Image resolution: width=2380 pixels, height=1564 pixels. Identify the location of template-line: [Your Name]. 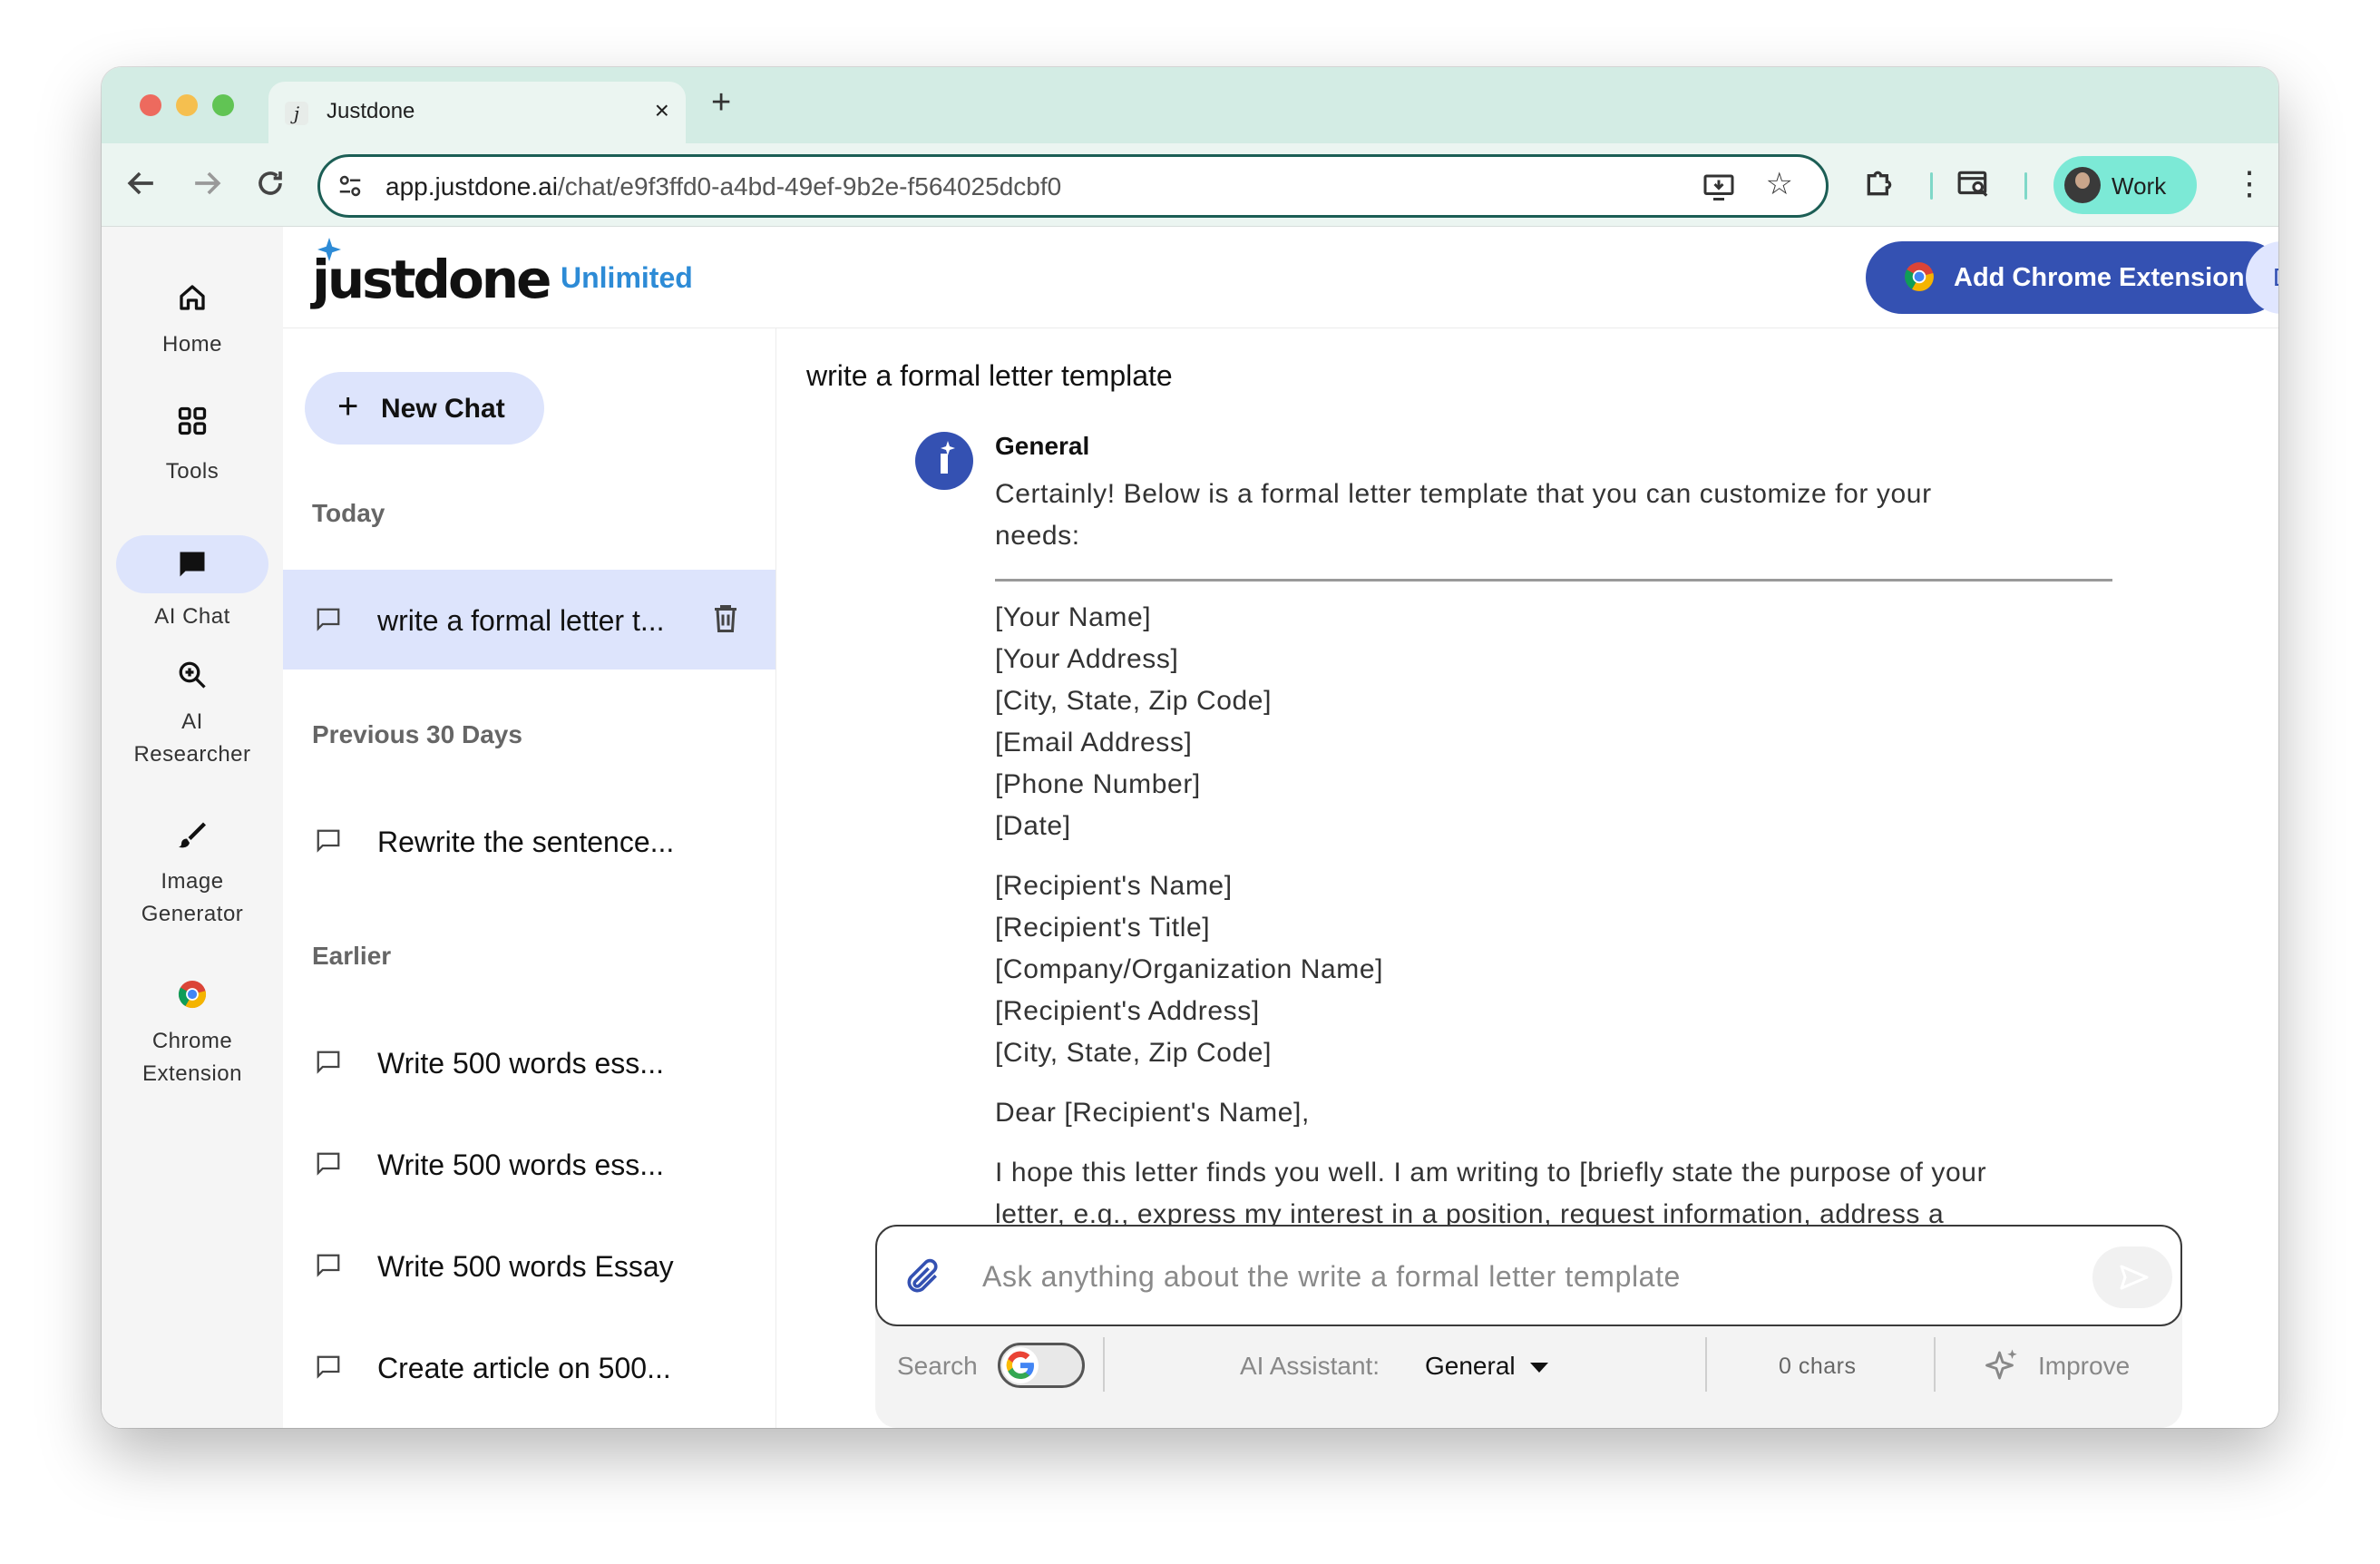
(1073, 617).